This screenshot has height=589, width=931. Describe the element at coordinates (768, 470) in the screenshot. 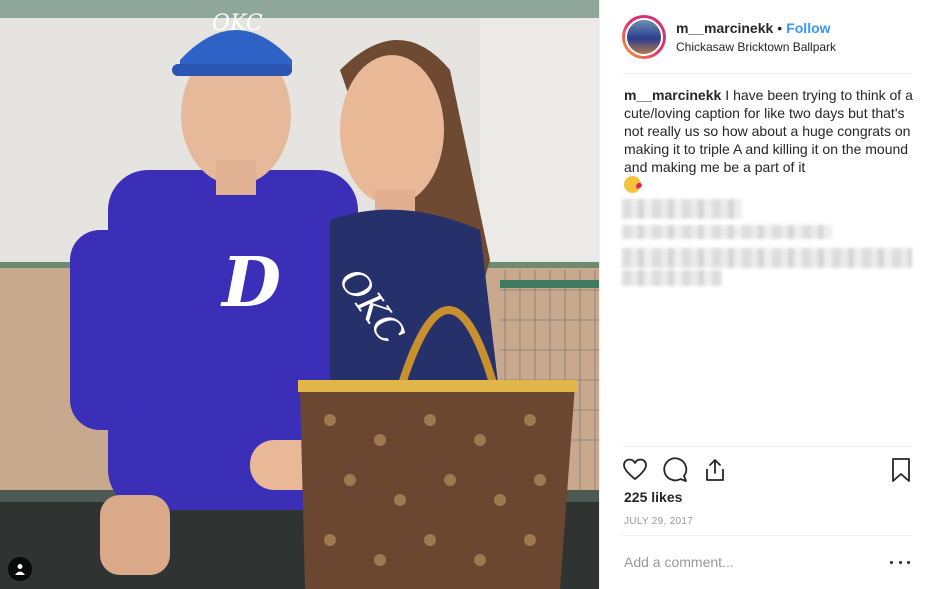

I see `action-bar` at that location.